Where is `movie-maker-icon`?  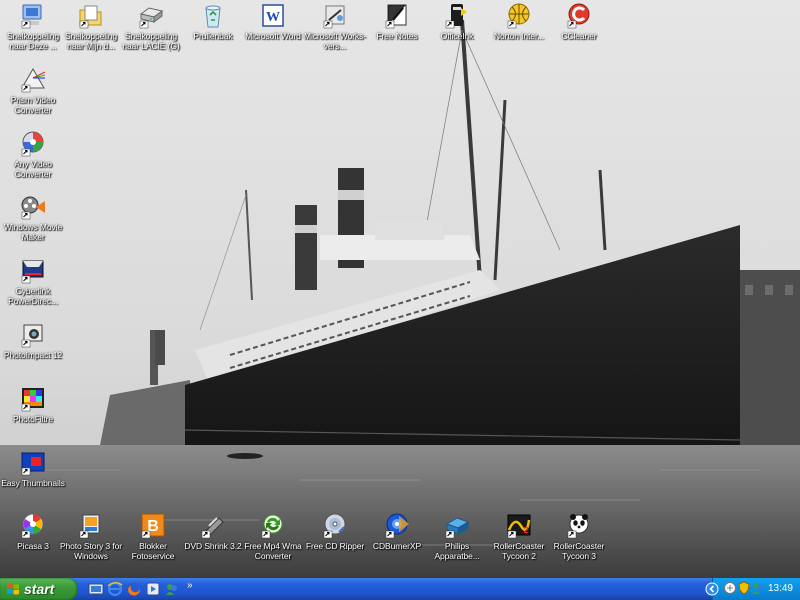
movie-maker-icon is located at coordinates (33, 208).